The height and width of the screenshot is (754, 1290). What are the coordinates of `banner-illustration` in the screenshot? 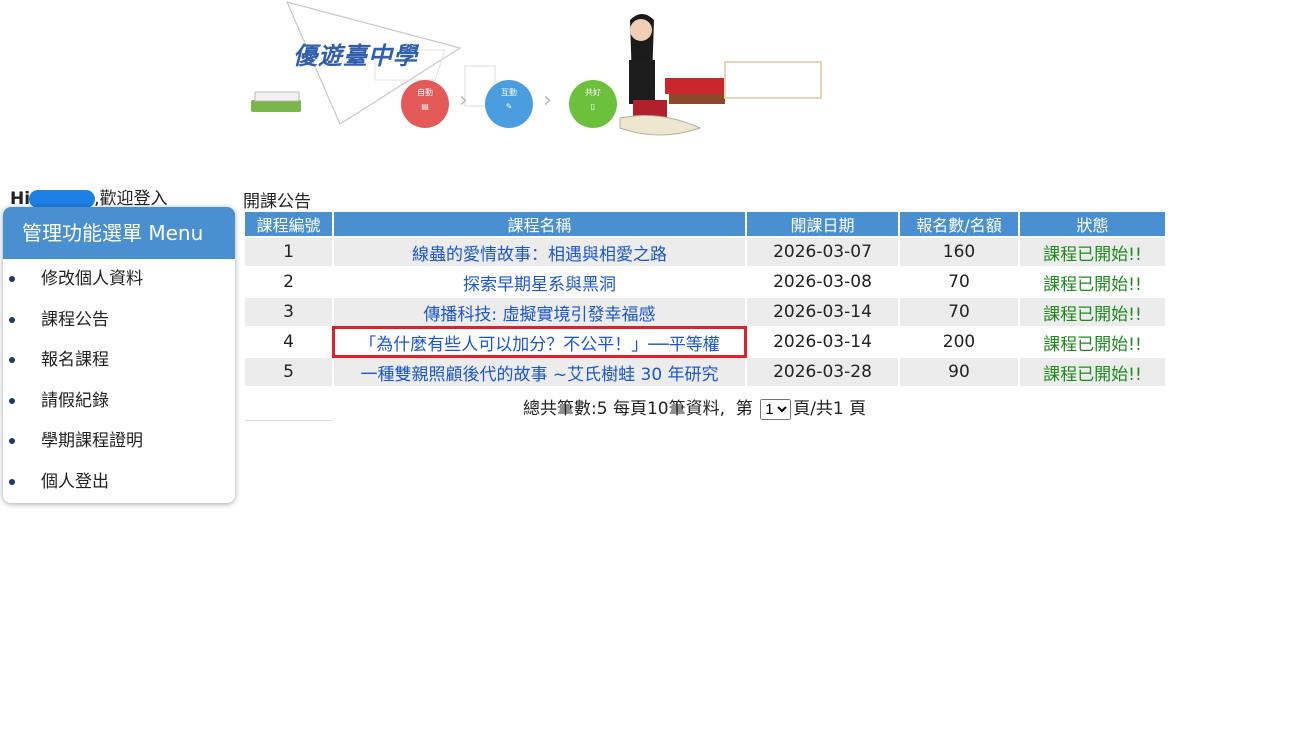 It's located at (536, 68).